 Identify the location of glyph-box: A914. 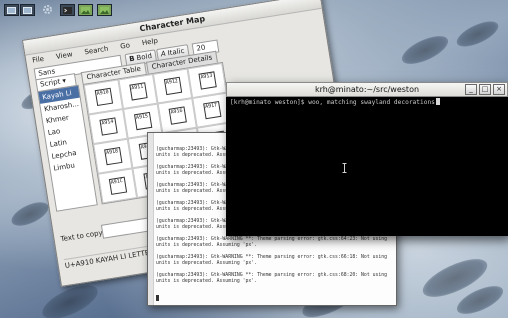
(108, 126).